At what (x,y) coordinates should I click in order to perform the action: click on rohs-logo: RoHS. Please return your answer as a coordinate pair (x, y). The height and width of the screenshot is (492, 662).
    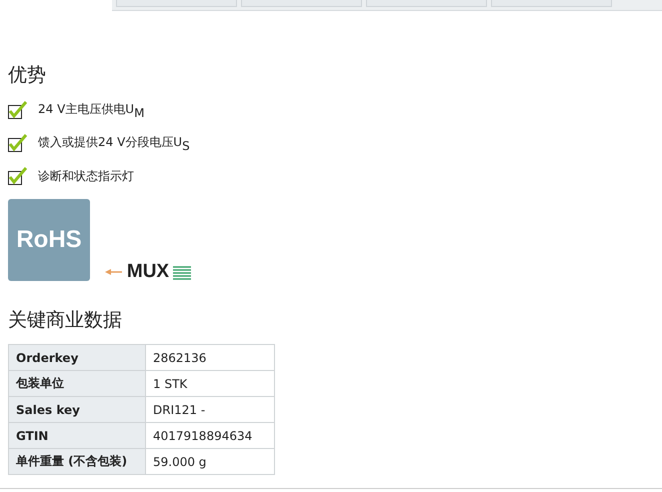
    Looking at the image, I should click on (49, 240).